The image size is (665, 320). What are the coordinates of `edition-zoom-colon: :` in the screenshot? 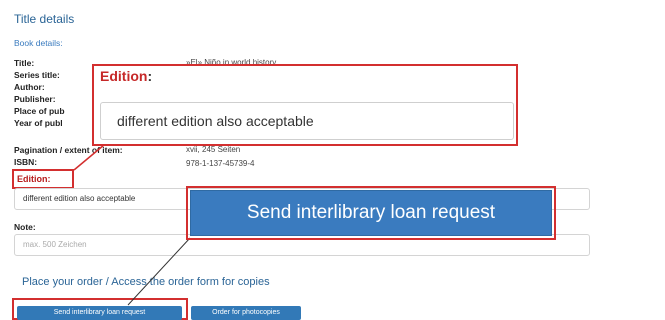 It's located at (150, 76).